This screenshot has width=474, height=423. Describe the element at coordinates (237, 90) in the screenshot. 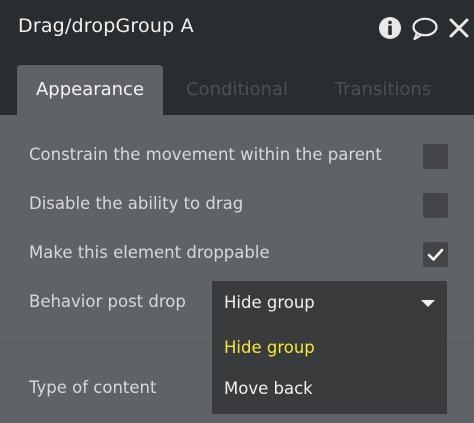

I see `tab-conditional: Conditional` at that location.